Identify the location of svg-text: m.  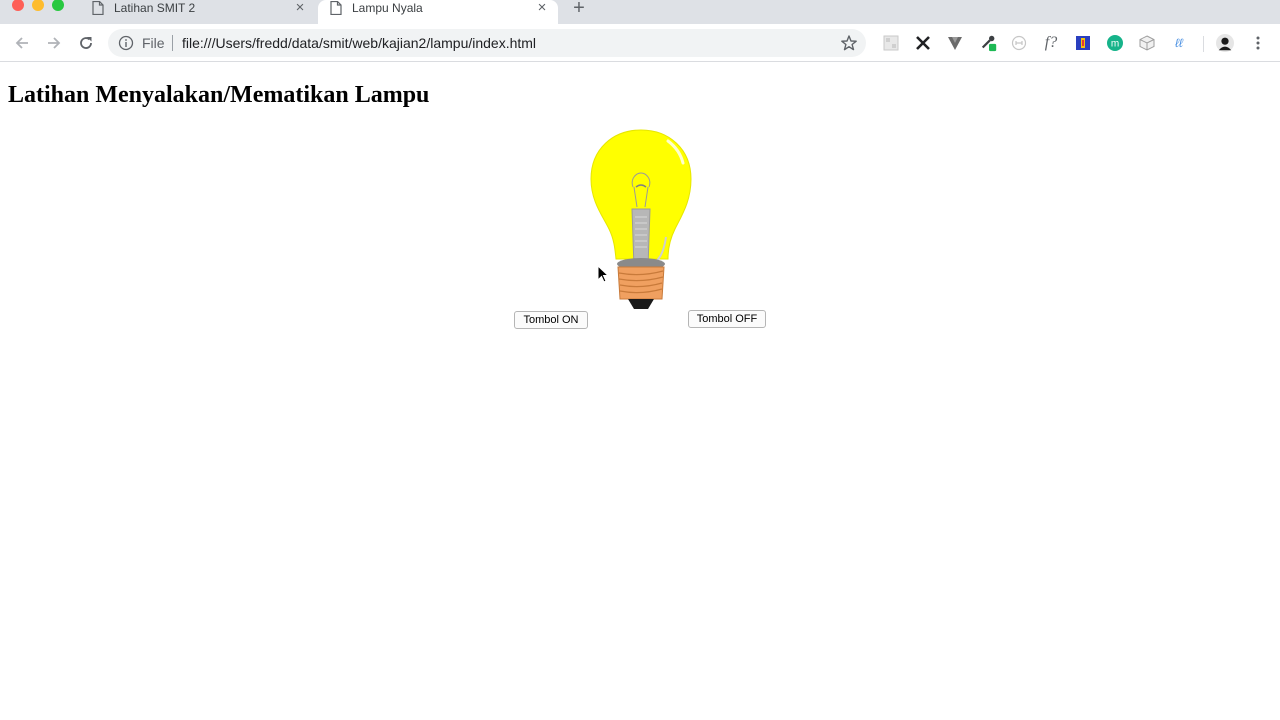
(1115, 44).